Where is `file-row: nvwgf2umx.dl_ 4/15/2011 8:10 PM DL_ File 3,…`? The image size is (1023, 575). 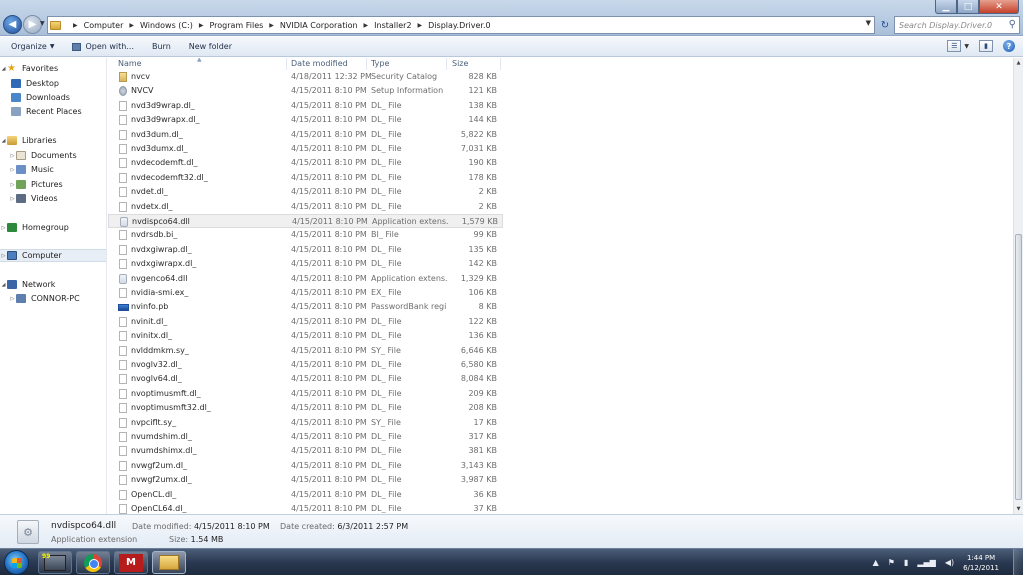
file-row: nvwgf2umx.dl_ 4/15/2011 8:10 PM DL_ File 3,… is located at coordinates (305, 480).